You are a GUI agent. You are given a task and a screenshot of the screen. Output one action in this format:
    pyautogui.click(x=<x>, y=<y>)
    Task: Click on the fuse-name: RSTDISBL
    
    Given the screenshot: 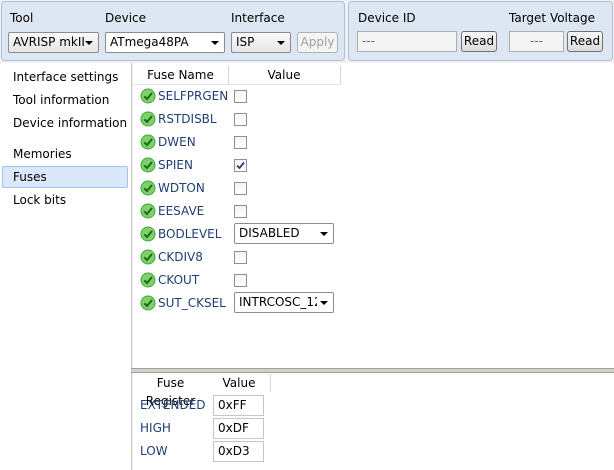 What is the action you would take?
    pyautogui.click(x=187, y=119)
    